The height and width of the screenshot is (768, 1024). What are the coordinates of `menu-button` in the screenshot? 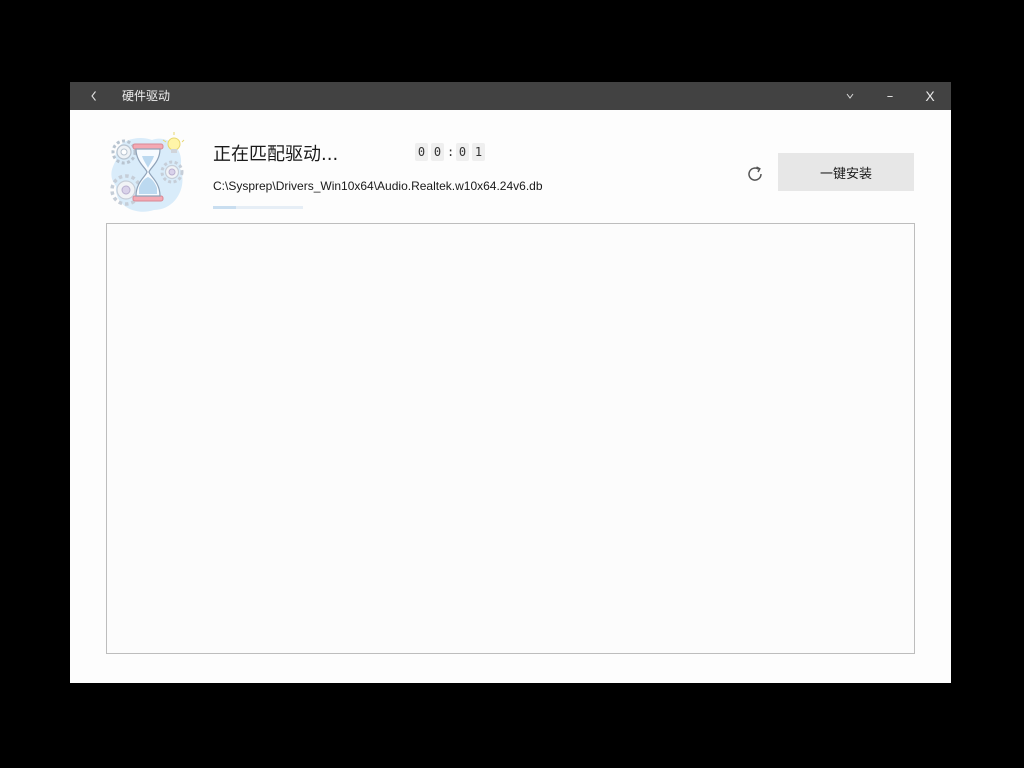 It's located at (850, 96).